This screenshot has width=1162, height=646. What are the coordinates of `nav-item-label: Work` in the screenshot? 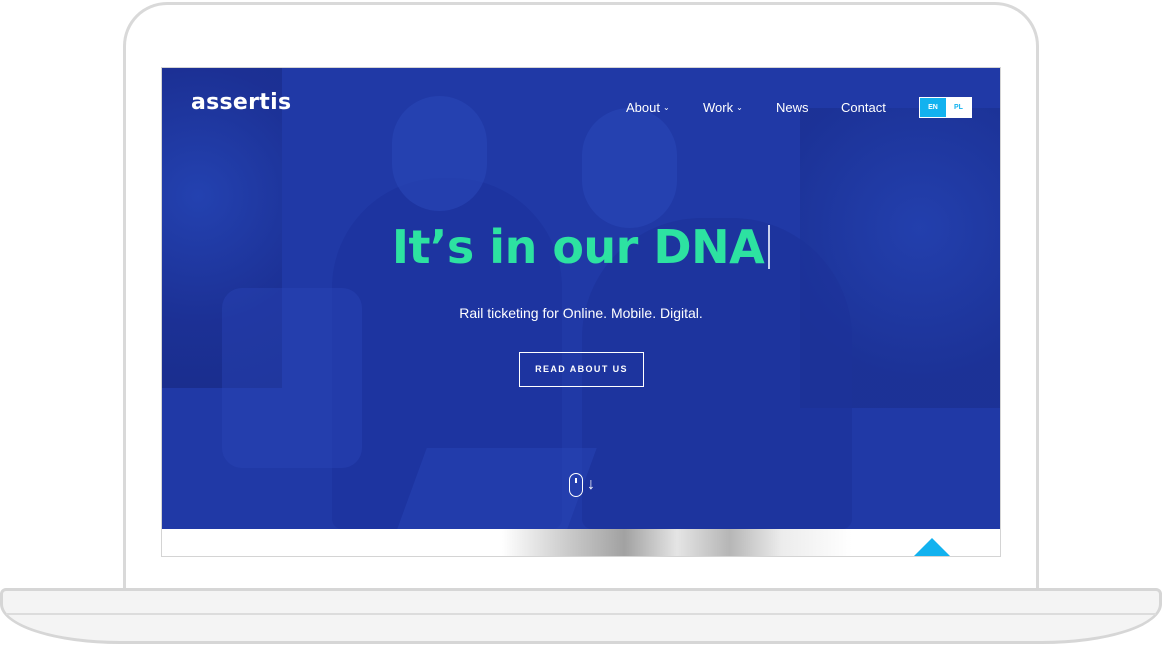 It's located at (718, 107).